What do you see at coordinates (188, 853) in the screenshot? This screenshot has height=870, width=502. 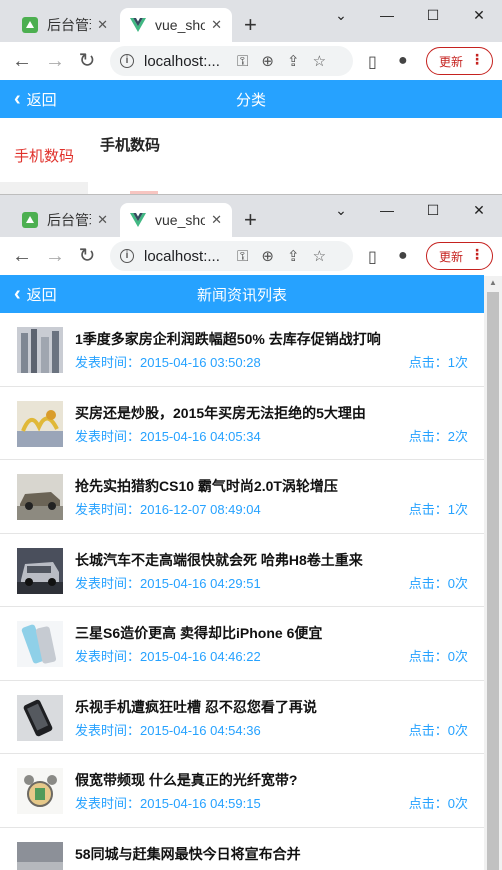 I see `news-title: 58同城与赶集网最快今日将宣布合并` at bounding box center [188, 853].